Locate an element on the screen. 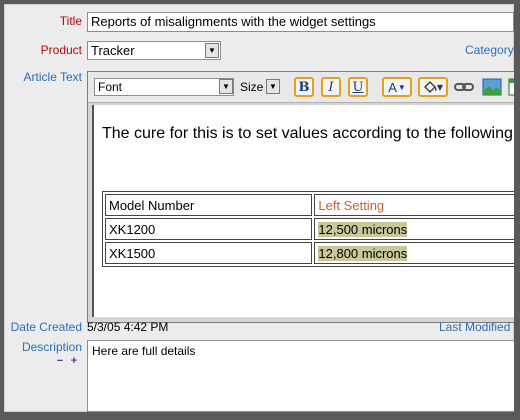 Image resolution: width=520 pixels, height=420 pixels. highlighted-value: 12,500 microns is located at coordinates (363, 229).